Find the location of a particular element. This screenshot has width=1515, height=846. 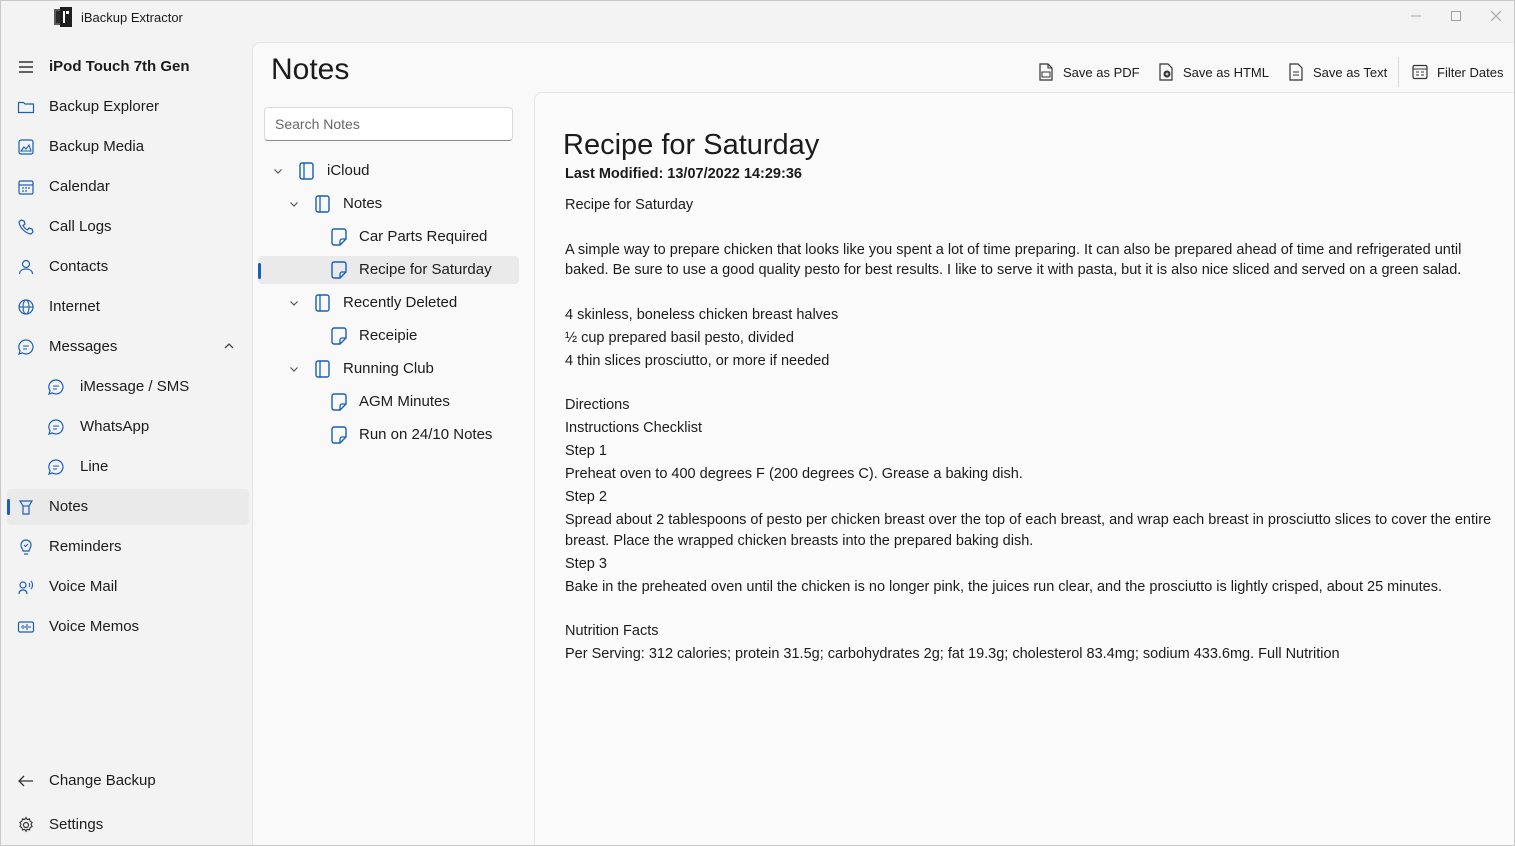

chevron-up-icon is located at coordinates (229, 346).